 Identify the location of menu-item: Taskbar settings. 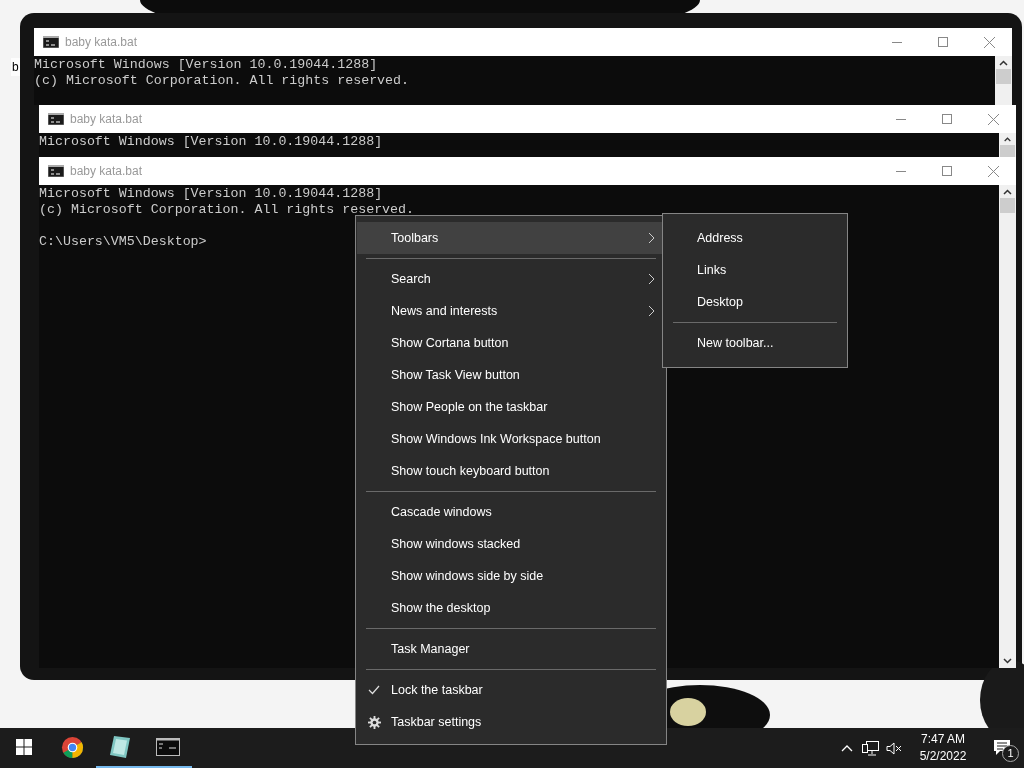
(511, 722).